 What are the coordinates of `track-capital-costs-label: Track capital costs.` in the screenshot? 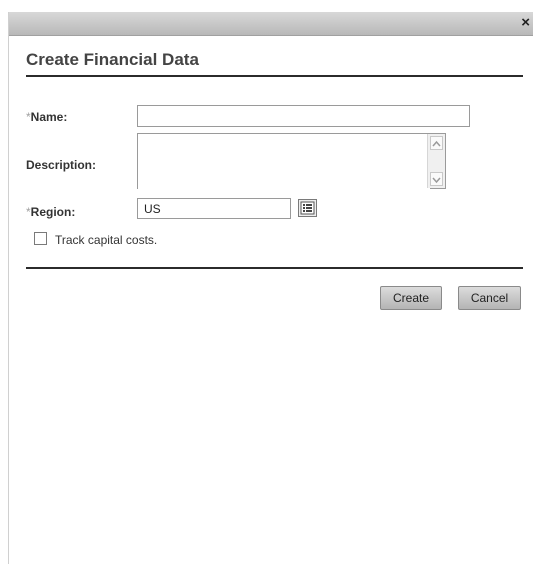 It's located at (106, 240).